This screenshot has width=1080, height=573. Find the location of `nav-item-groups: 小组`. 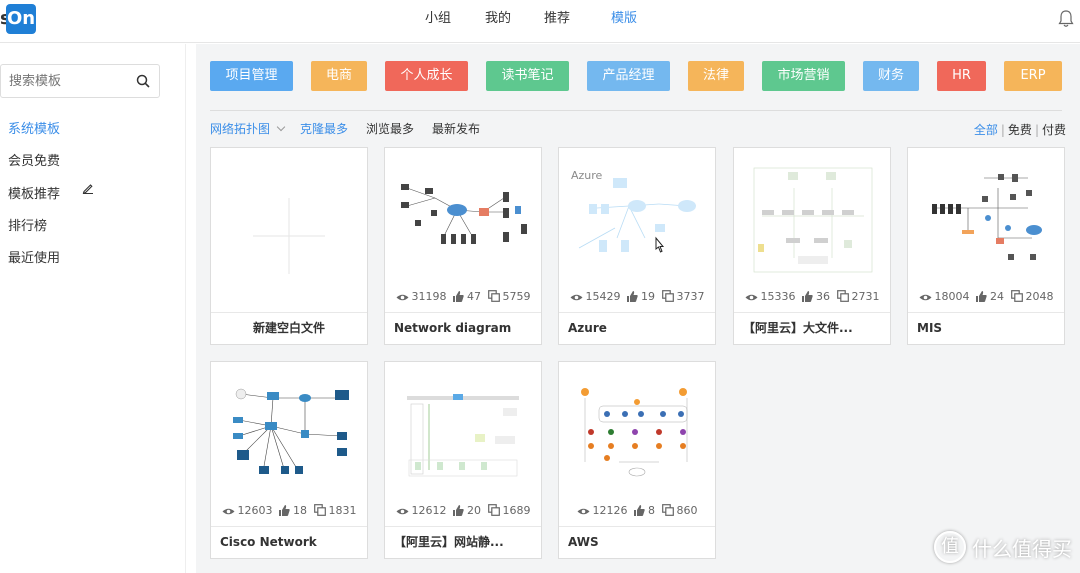

nav-item-groups: 小组 is located at coordinates (438, 19).